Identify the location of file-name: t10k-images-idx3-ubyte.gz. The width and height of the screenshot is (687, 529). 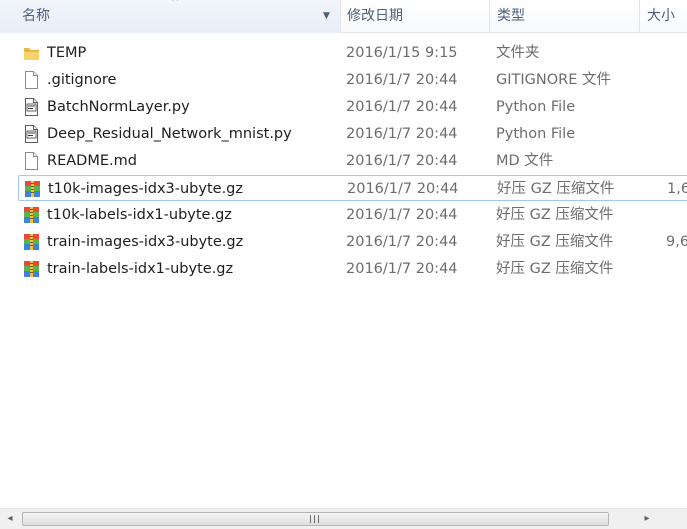
(145, 189).